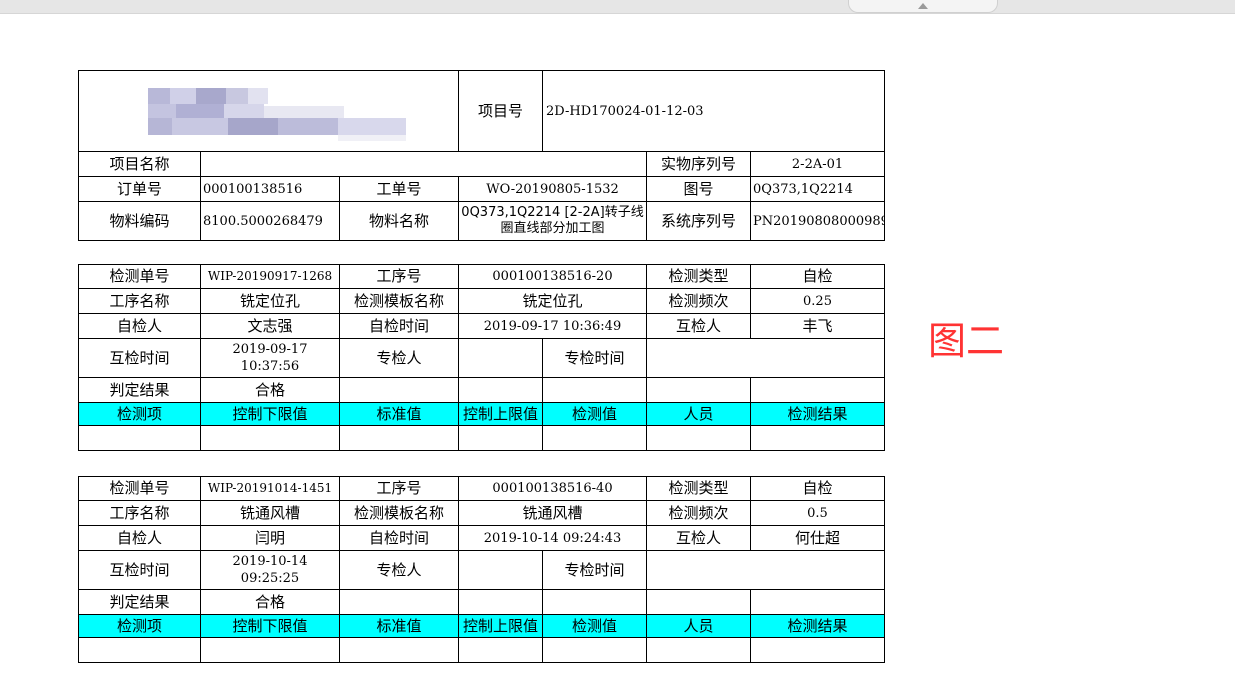  I want to click on system-serial-label: 系统序列号, so click(699, 221).